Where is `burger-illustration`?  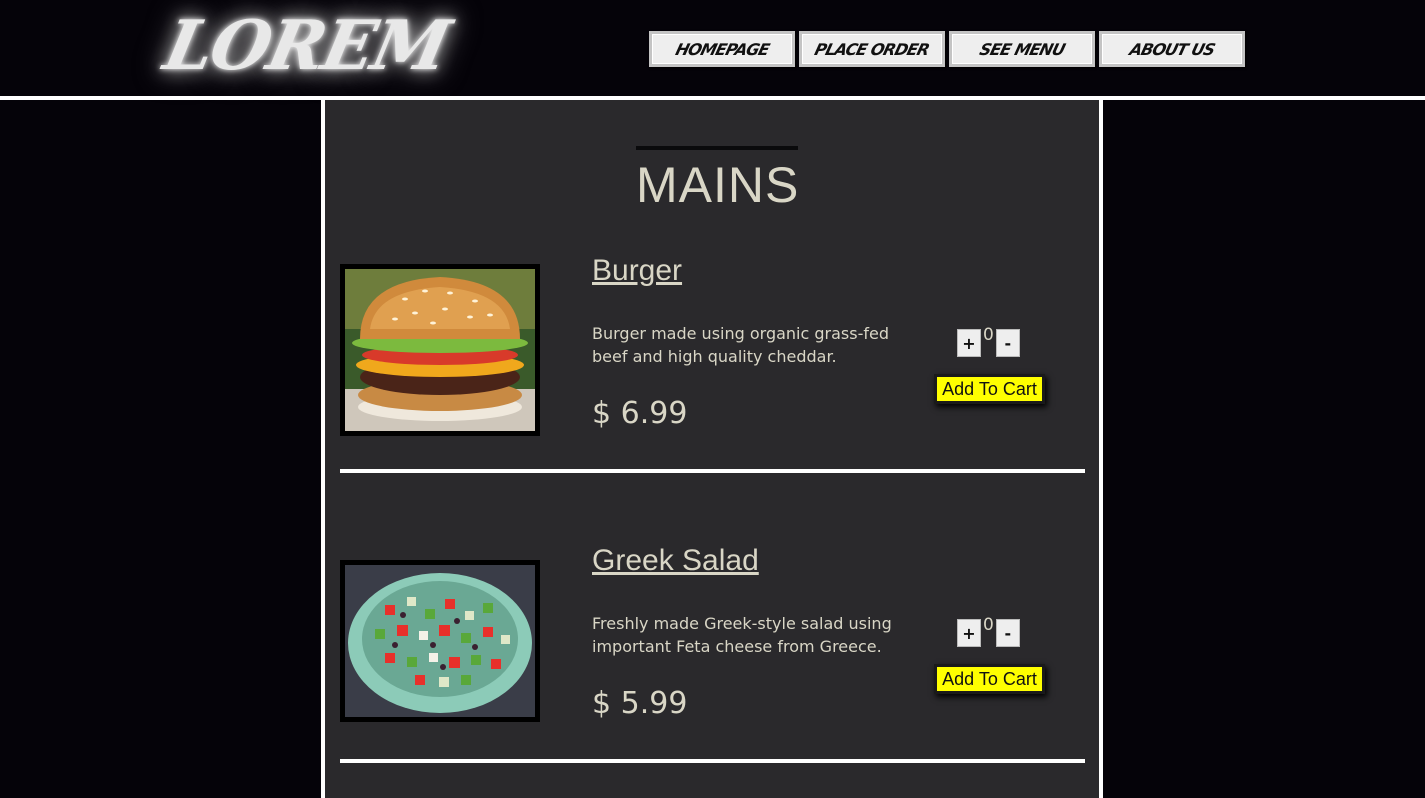
burger-illustration is located at coordinates (440, 350).